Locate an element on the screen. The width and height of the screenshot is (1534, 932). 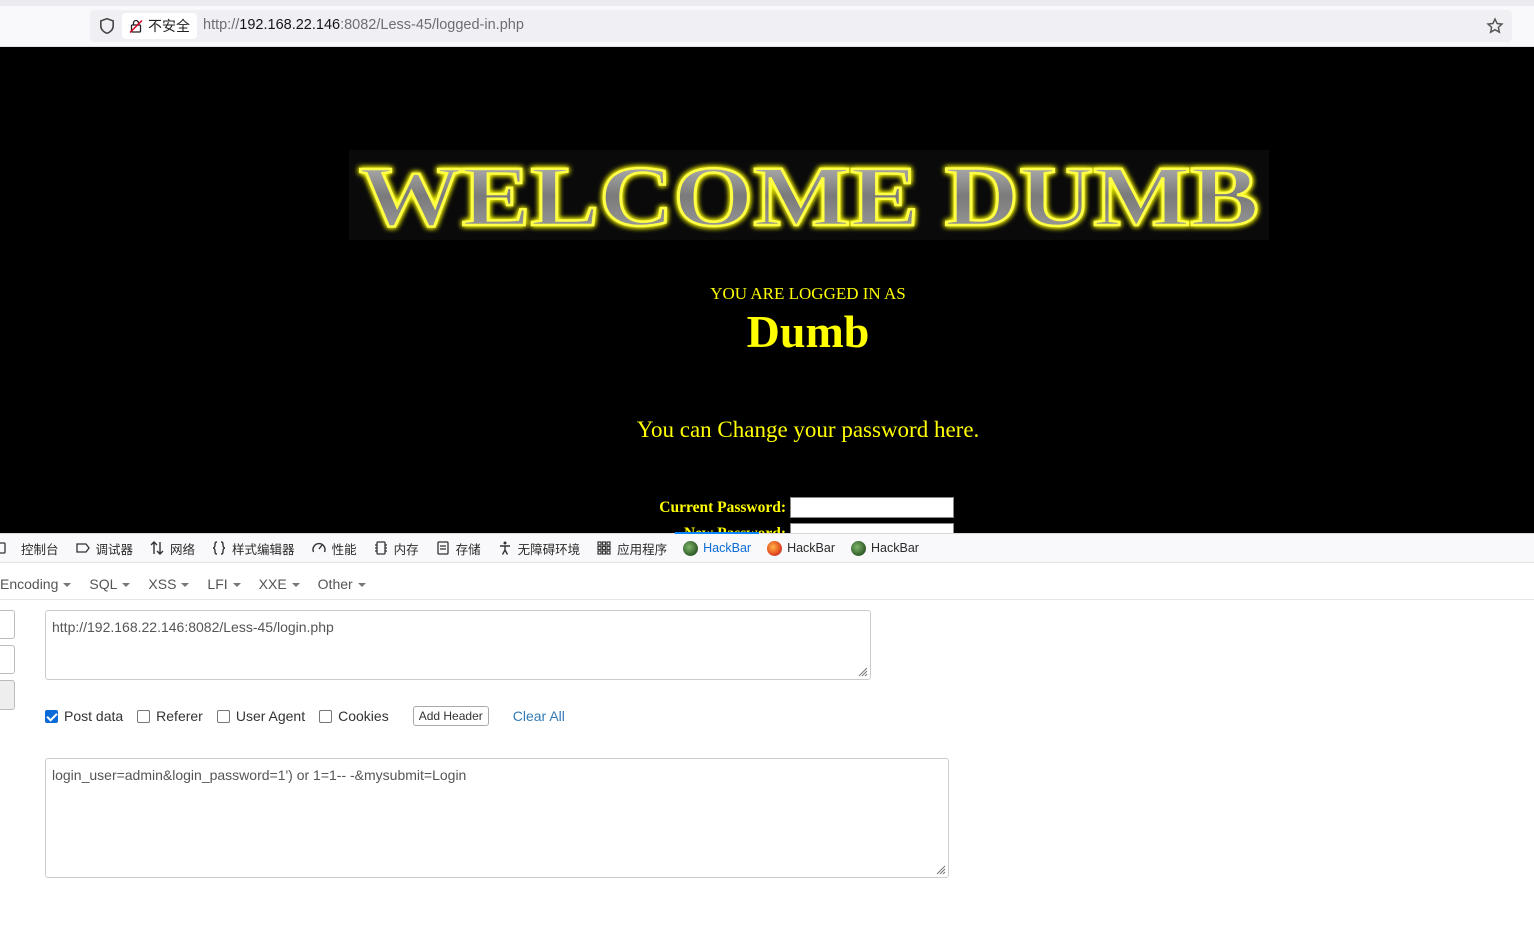
tab-memory: 内存 is located at coordinates (396, 548).